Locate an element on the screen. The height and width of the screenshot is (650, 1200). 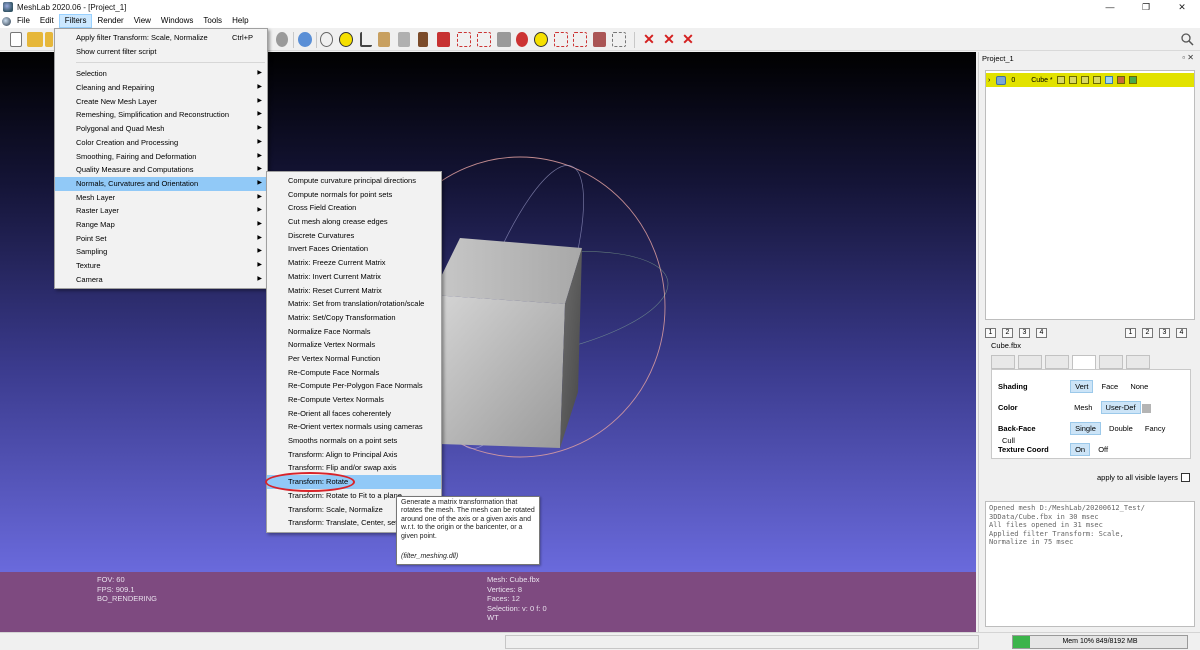
menu-filters: Filters is located at coordinates (75, 21).